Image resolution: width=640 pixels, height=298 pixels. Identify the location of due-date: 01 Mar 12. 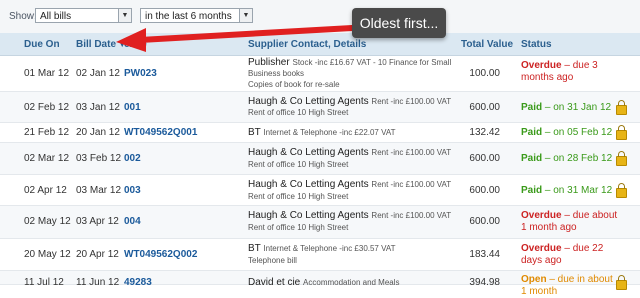
(47, 73).